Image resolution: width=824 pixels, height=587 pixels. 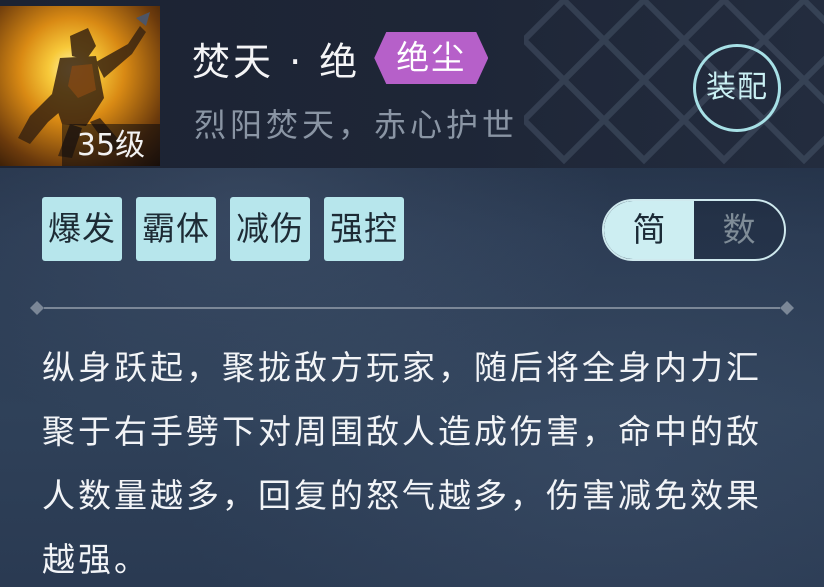 What do you see at coordinates (270, 229) in the screenshot?
I see `skill-tag: 减伤` at bounding box center [270, 229].